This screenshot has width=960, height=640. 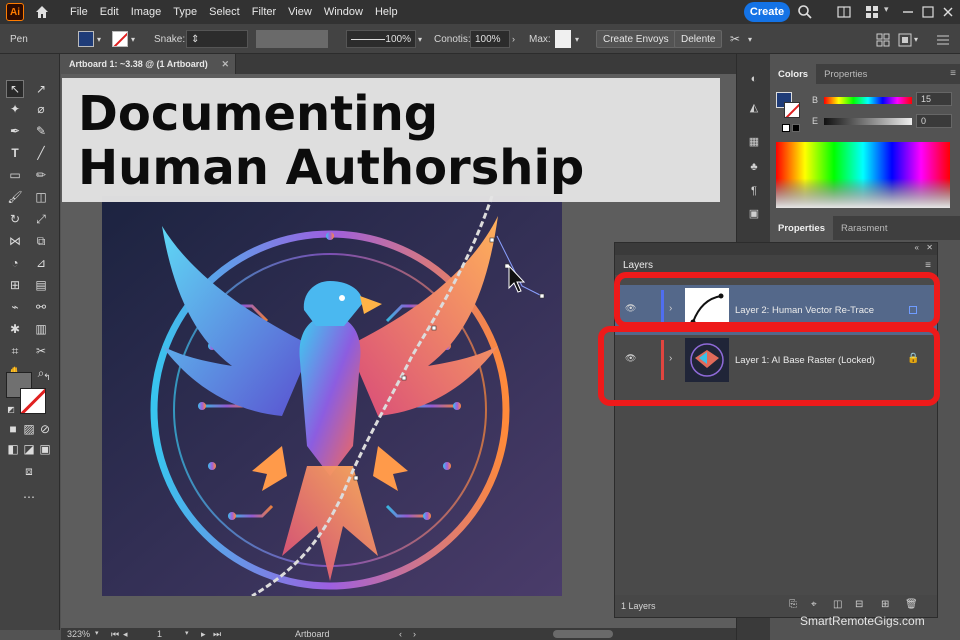 What do you see at coordinates (767, 12) in the screenshot?
I see `create-button: Create` at bounding box center [767, 12].